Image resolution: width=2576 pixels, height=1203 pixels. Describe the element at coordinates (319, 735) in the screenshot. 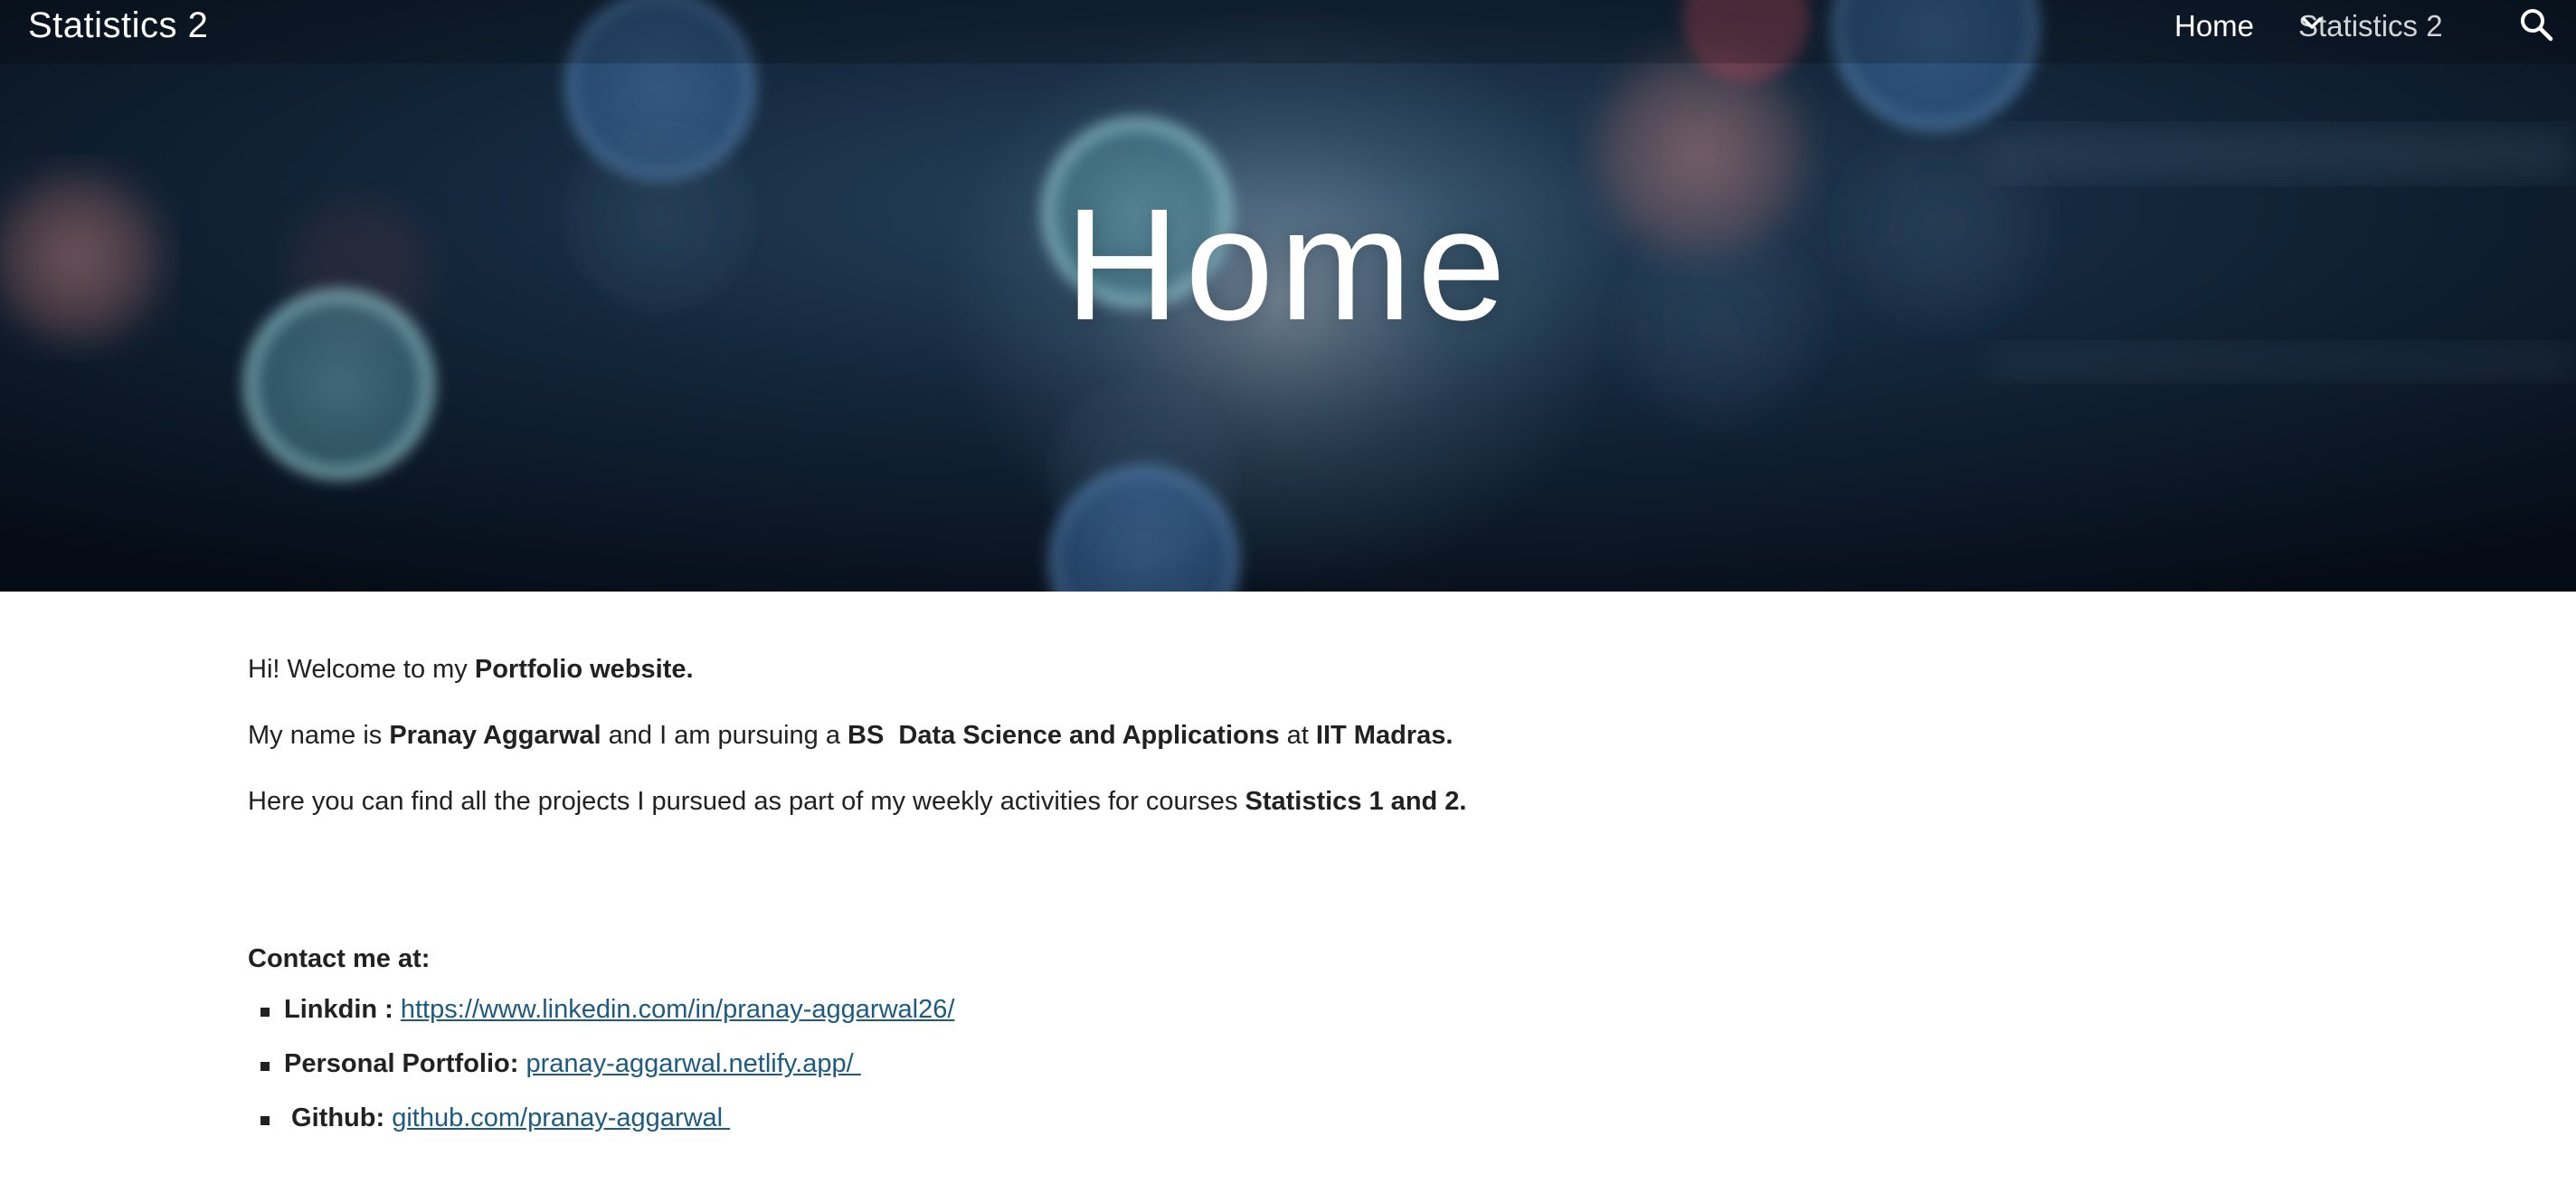

I see `intro-text-1: My name is` at that location.